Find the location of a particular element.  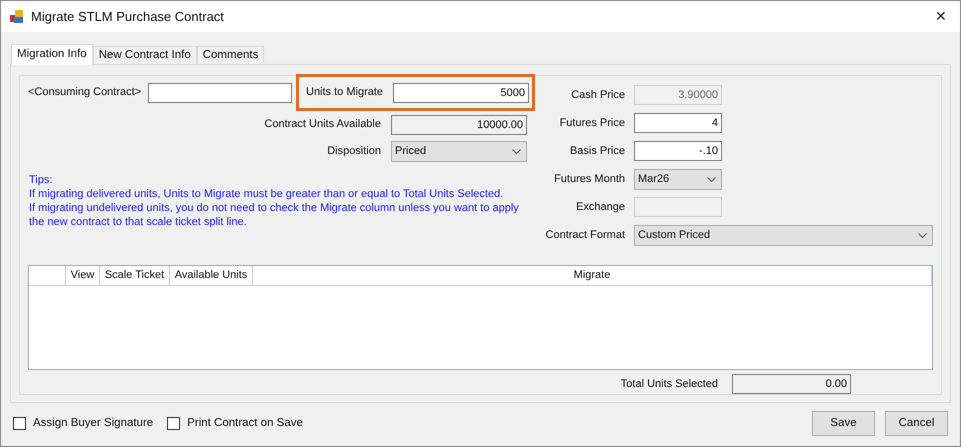

tab: Migration Info is located at coordinates (52, 54).